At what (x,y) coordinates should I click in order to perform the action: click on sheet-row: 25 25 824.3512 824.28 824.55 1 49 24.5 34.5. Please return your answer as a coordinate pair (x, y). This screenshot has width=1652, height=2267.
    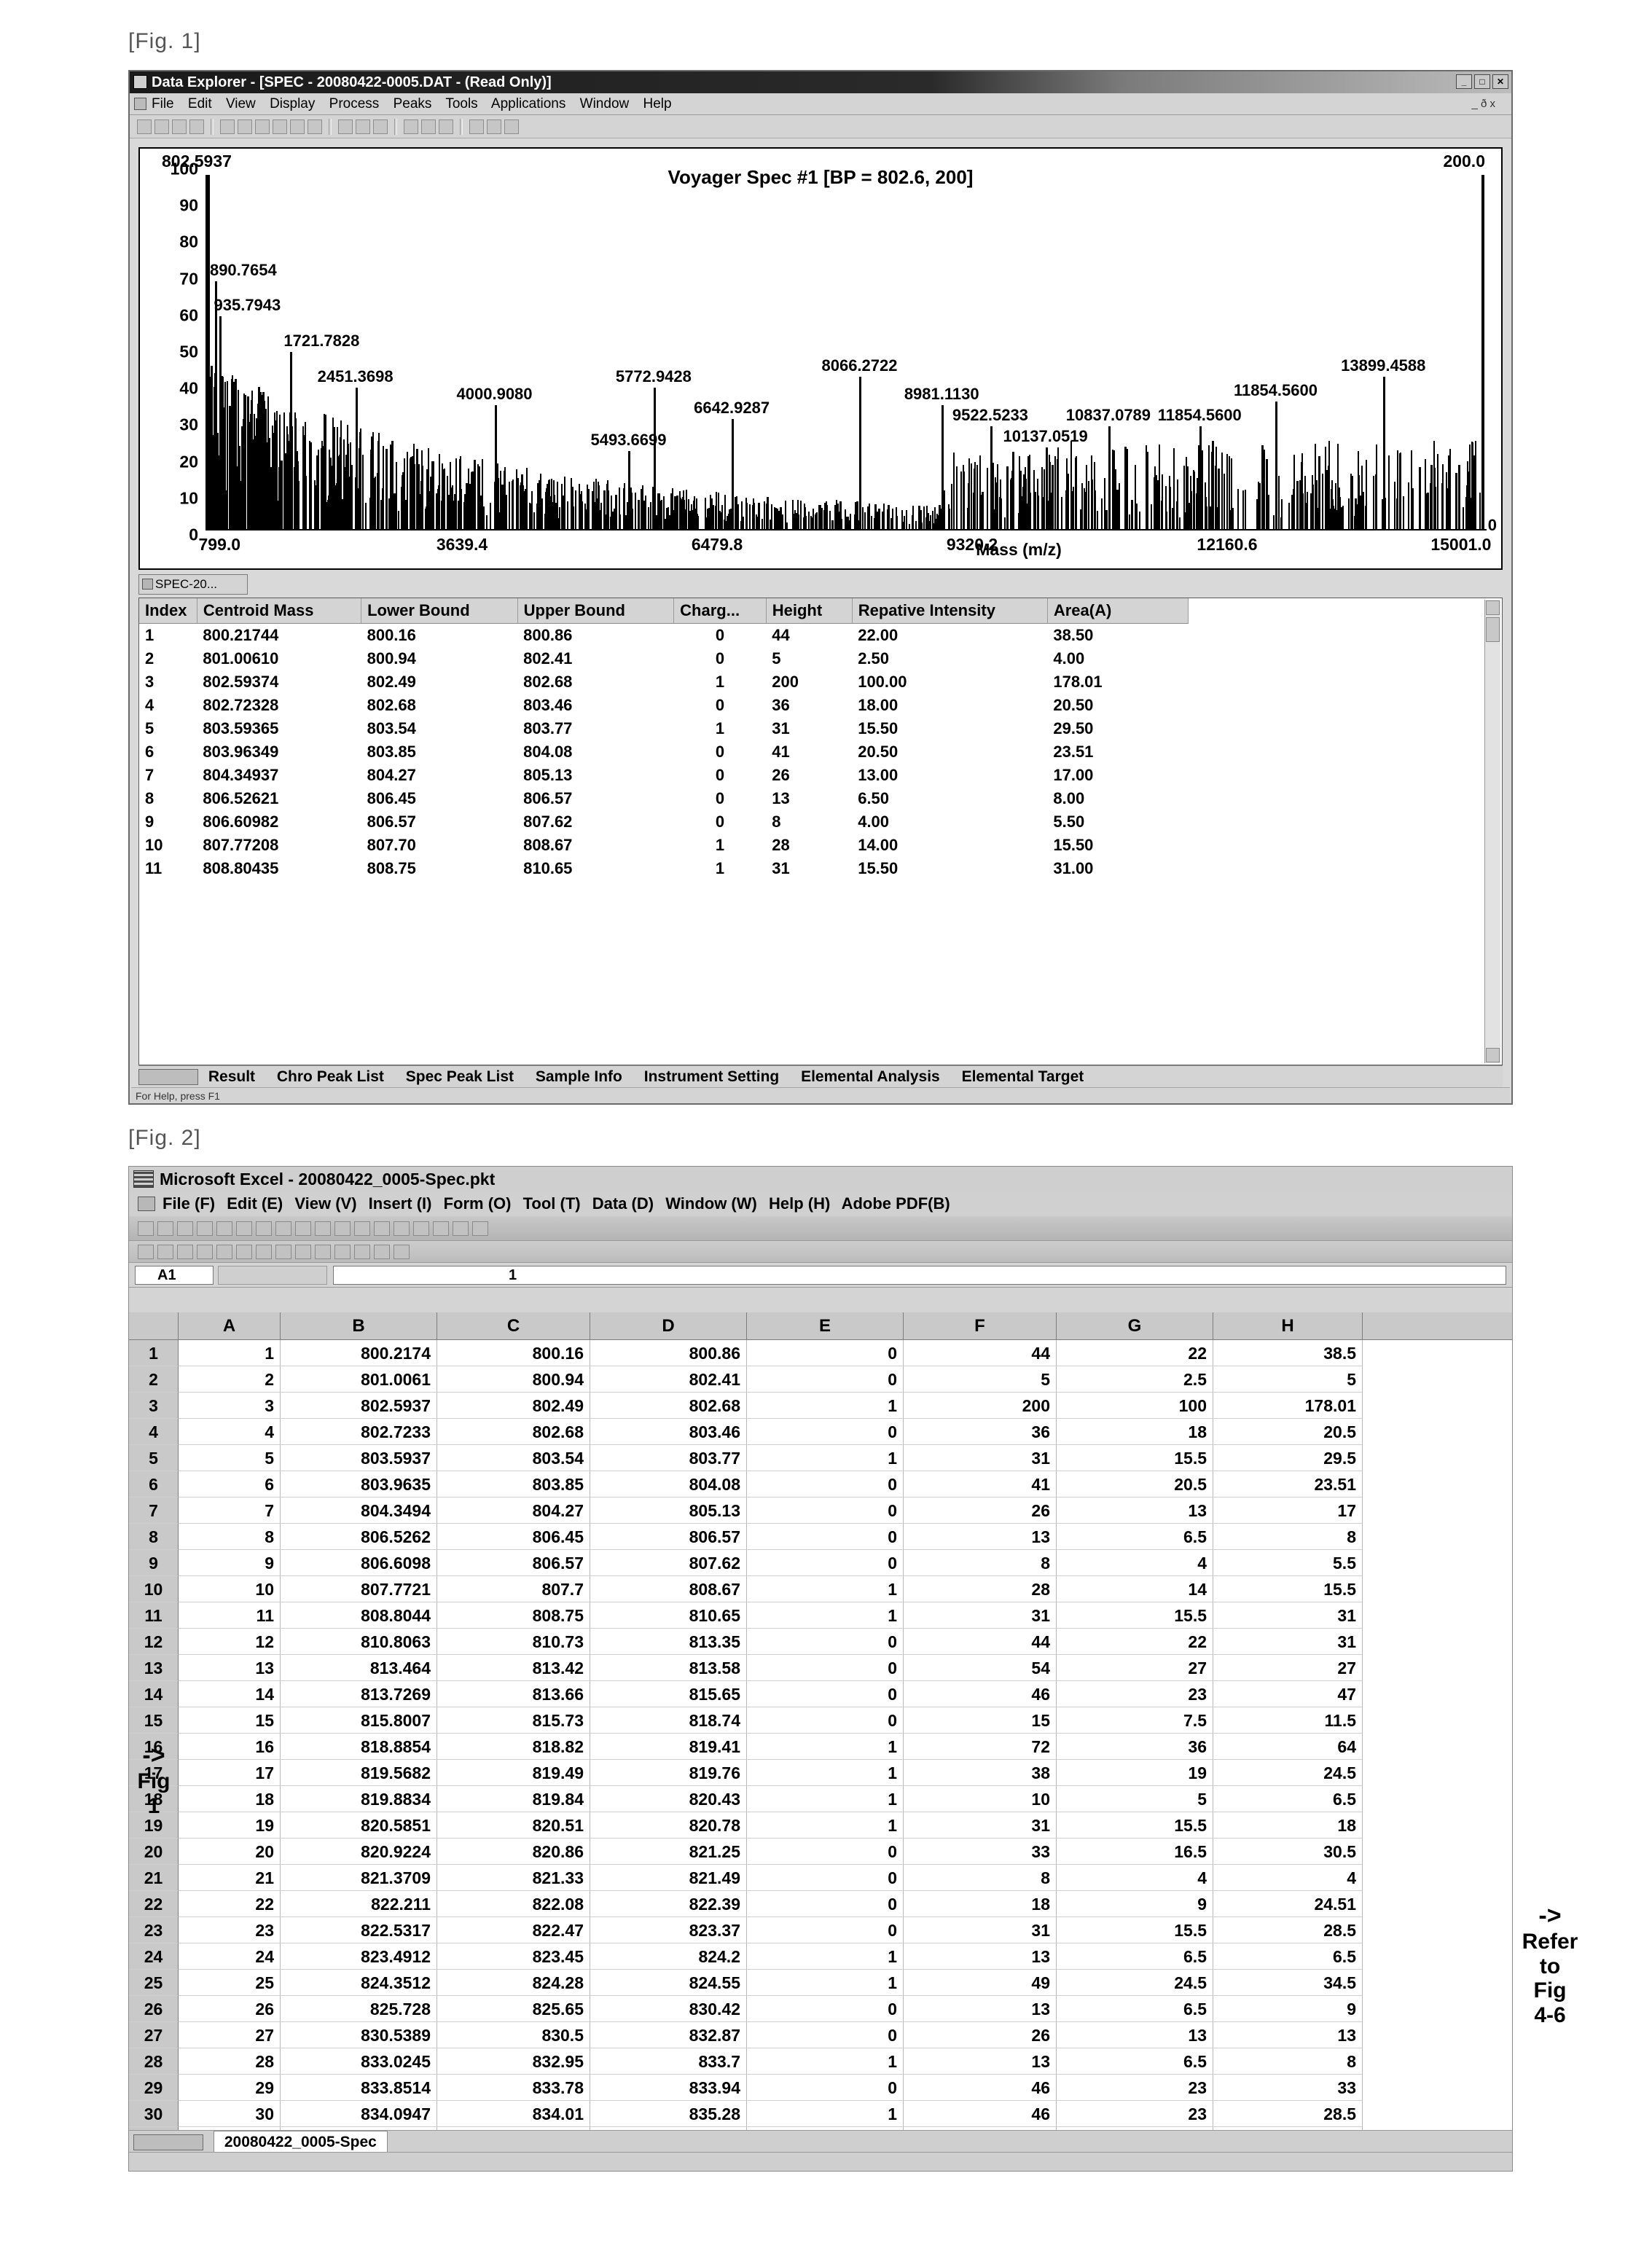
    Looking at the image, I should click on (820, 1983).